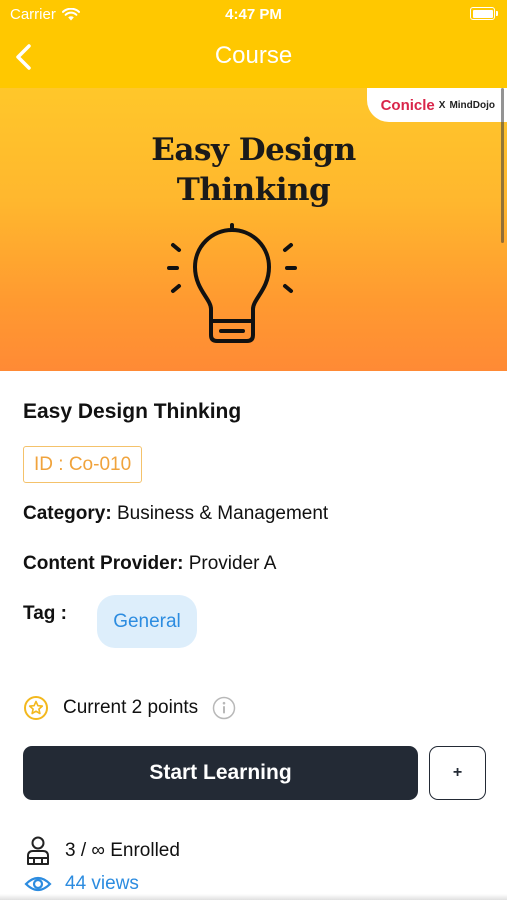 This screenshot has height=900, width=507. What do you see at coordinates (132, 411) in the screenshot?
I see `course-title: Easy Design Thinking` at bounding box center [132, 411].